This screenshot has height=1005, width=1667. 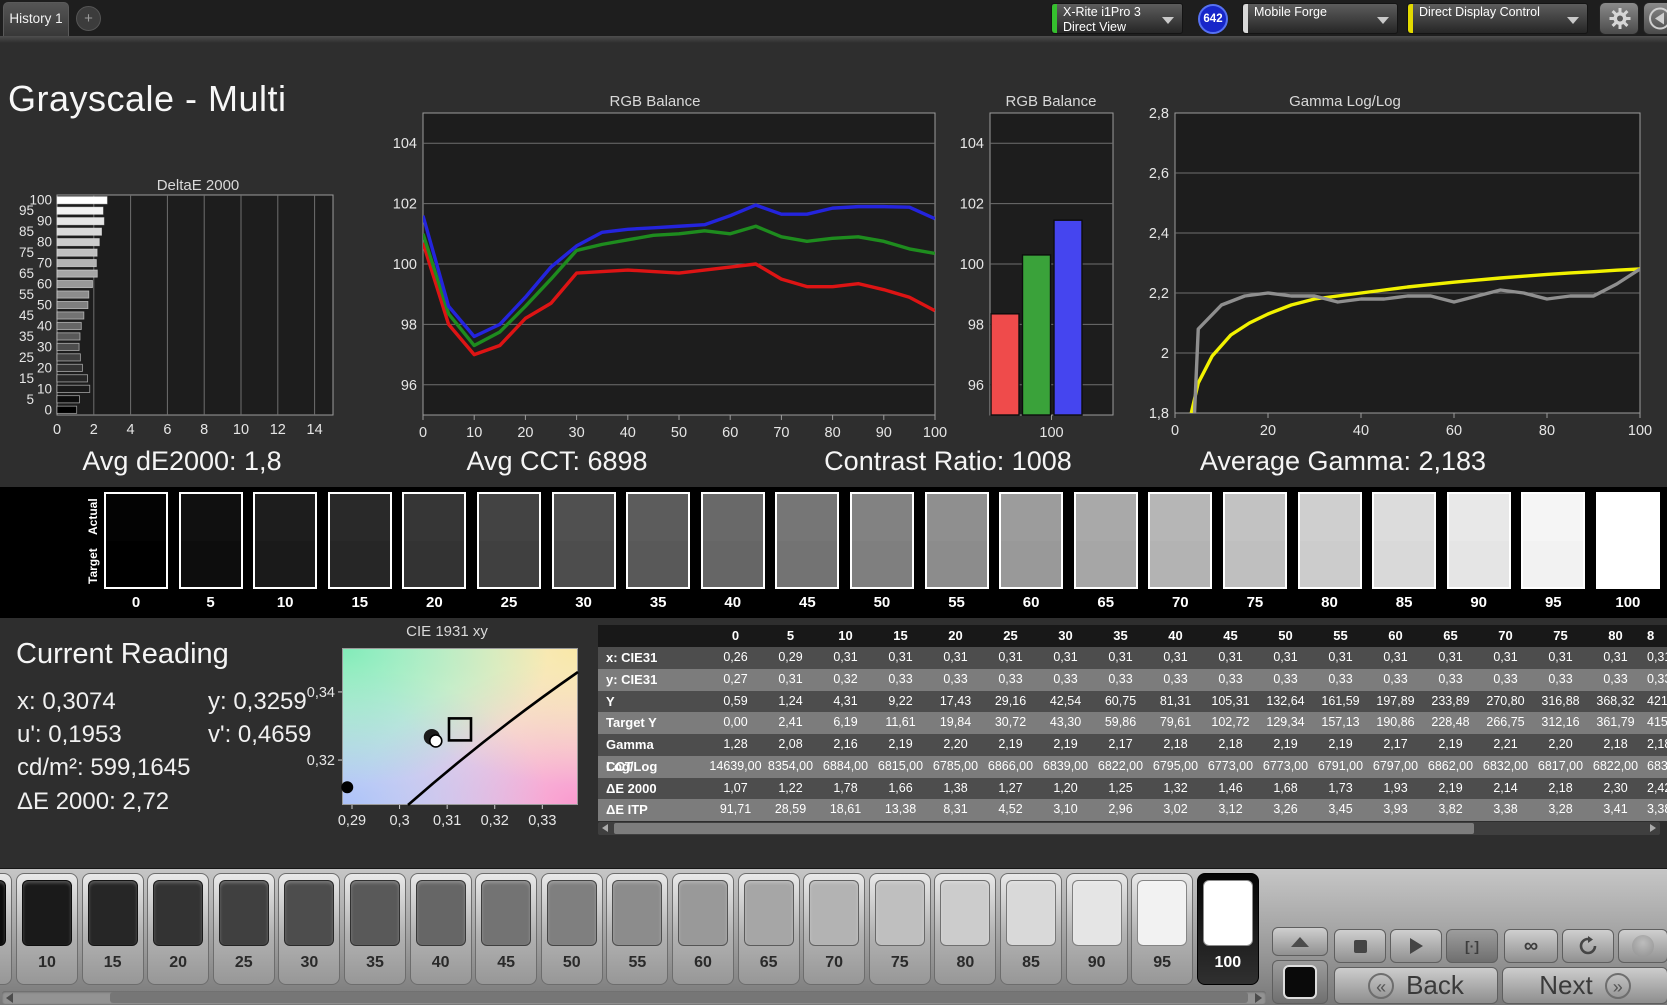 I want to click on current-patch-button, so click(x=1300, y=982).